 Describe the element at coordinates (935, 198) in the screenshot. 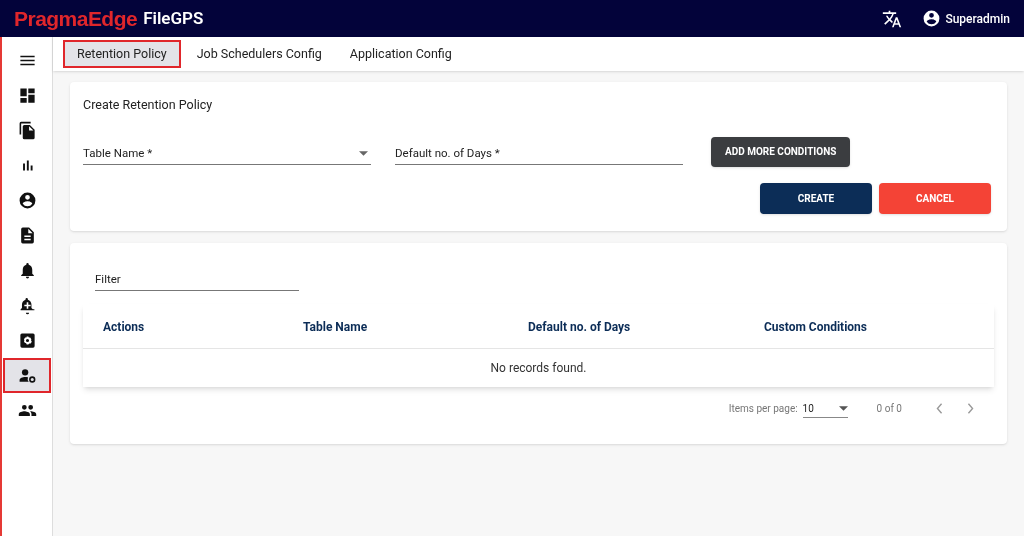

I see `cancel-button: CANCEL` at that location.